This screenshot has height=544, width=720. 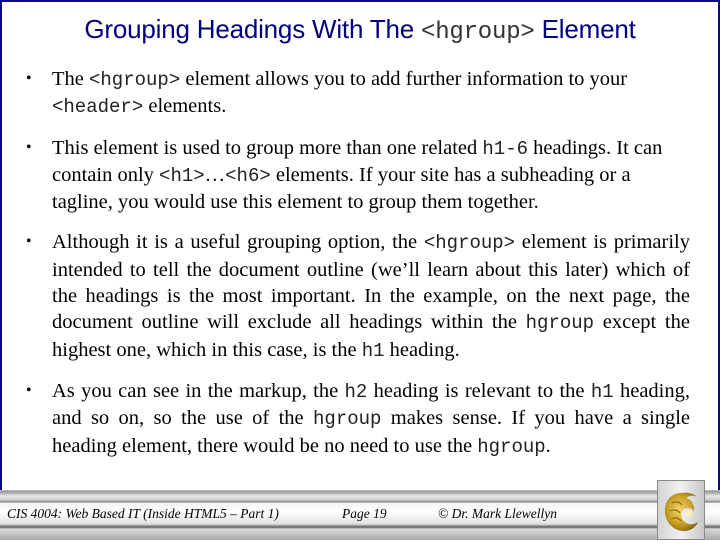 What do you see at coordinates (98, 107) in the screenshot?
I see `inline-code: <header>` at bounding box center [98, 107].